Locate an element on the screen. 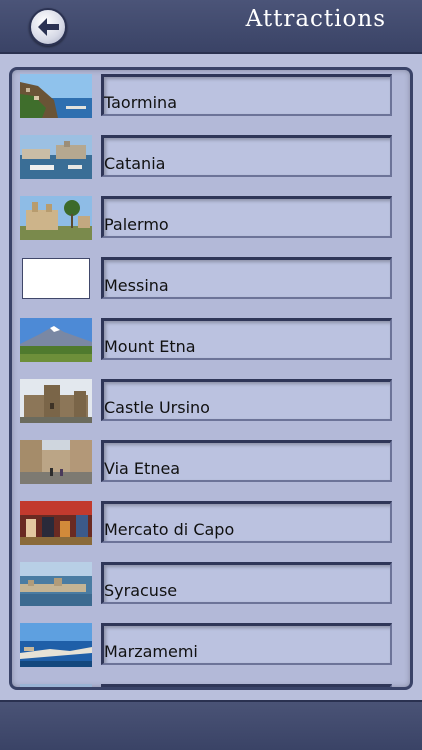  attraction-button: Syracuse is located at coordinates (246, 583).